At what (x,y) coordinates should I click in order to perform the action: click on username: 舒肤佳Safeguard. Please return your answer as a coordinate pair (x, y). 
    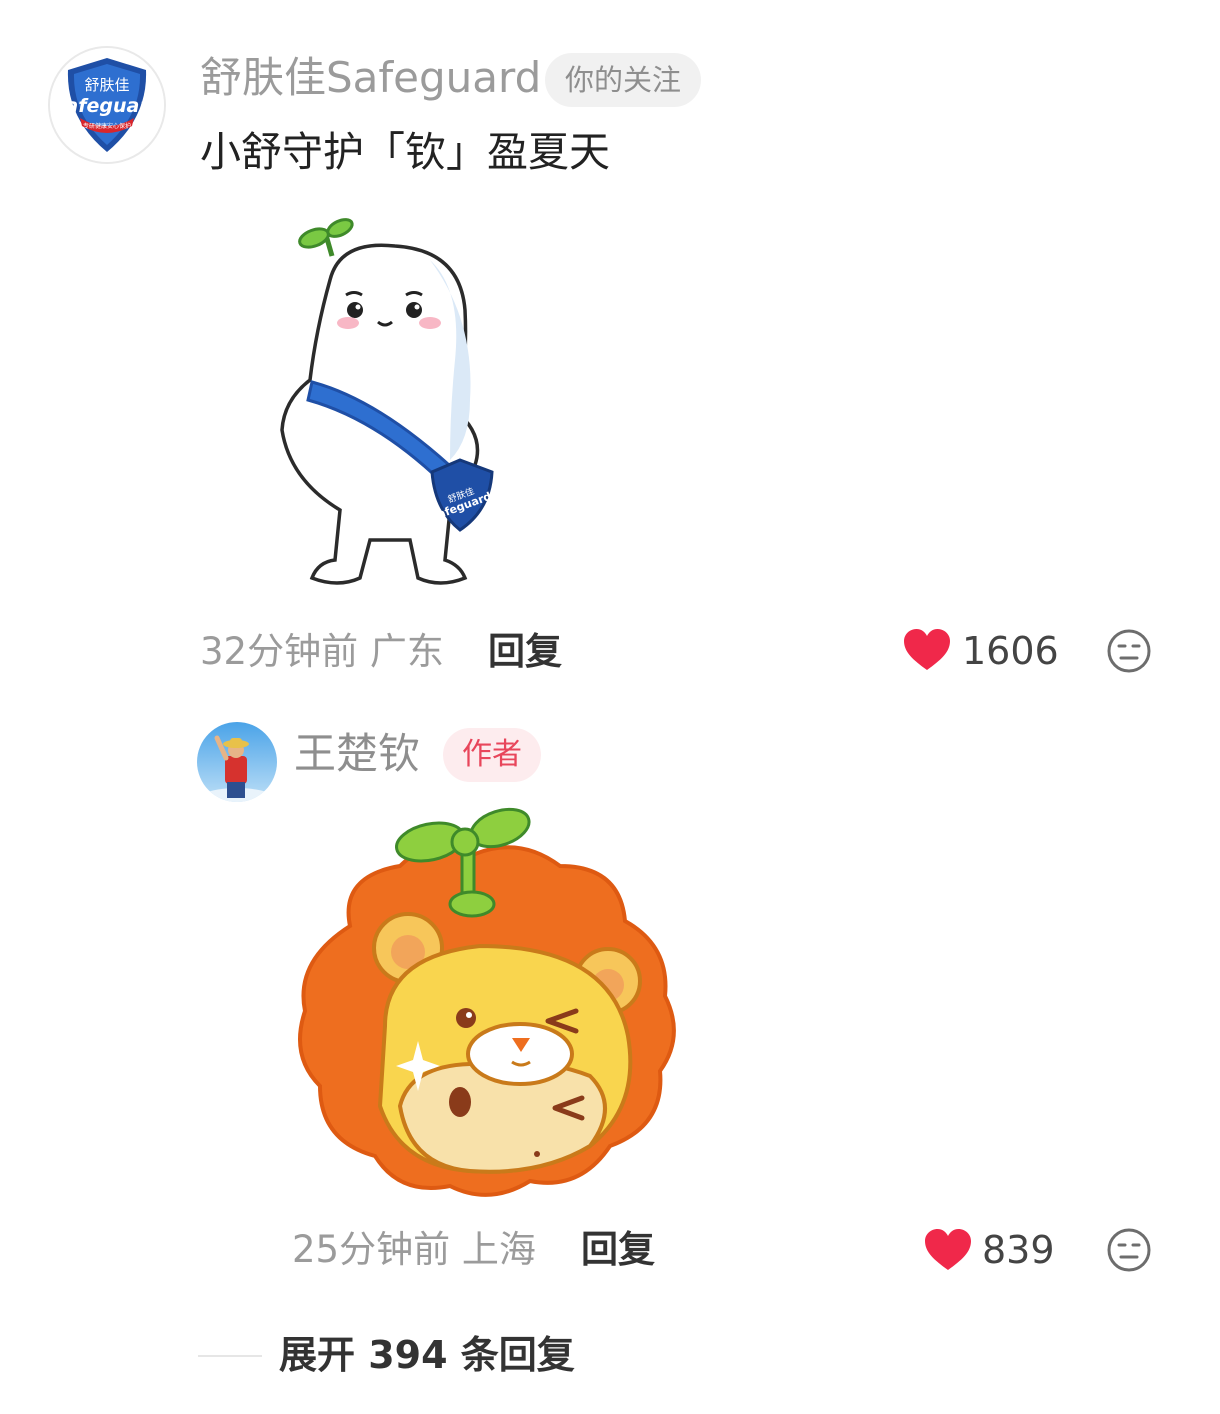
    Looking at the image, I should click on (370, 78).